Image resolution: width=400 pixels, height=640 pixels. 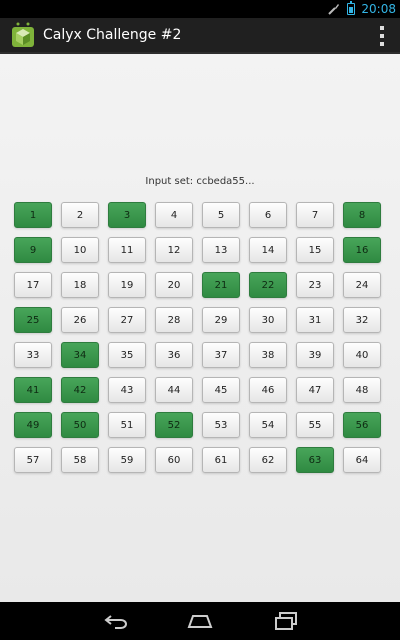 What do you see at coordinates (221, 285) in the screenshot?
I see `grid-cell-21: 21` at bounding box center [221, 285].